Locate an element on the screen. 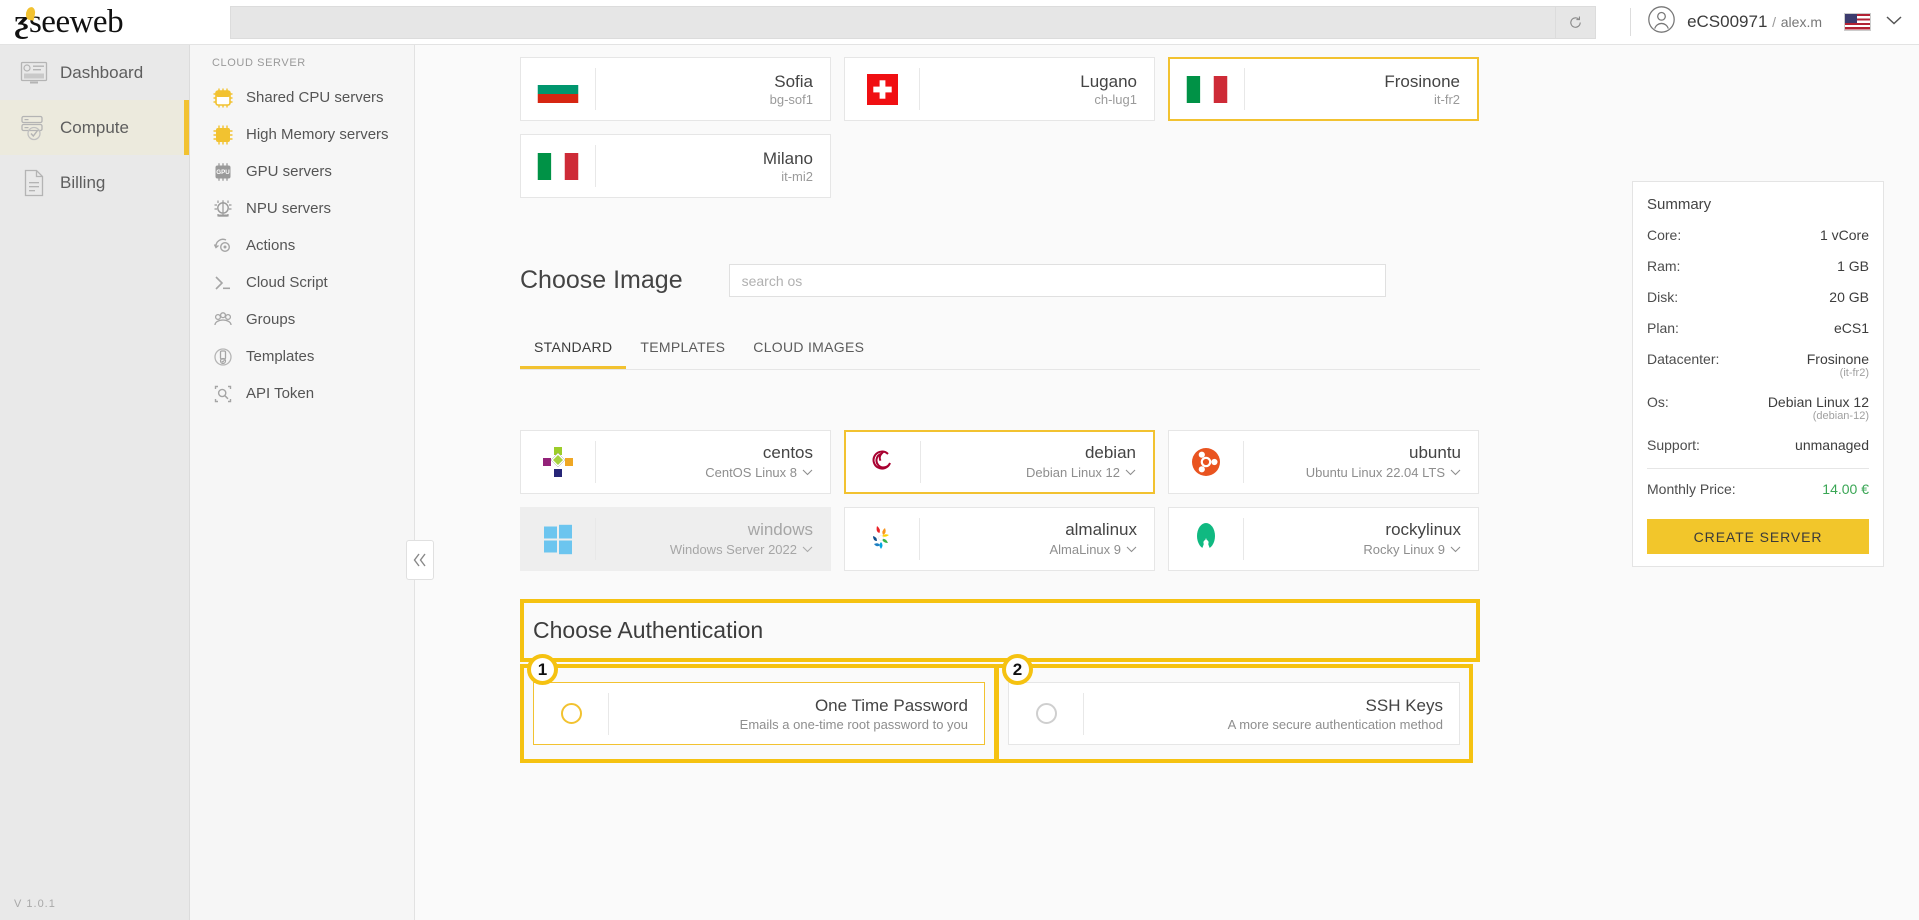 This screenshot has width=1919, height=920. os-card-rockylinux: rockylinux Rocky Linux 9 is located at coordinates (1323, 539).